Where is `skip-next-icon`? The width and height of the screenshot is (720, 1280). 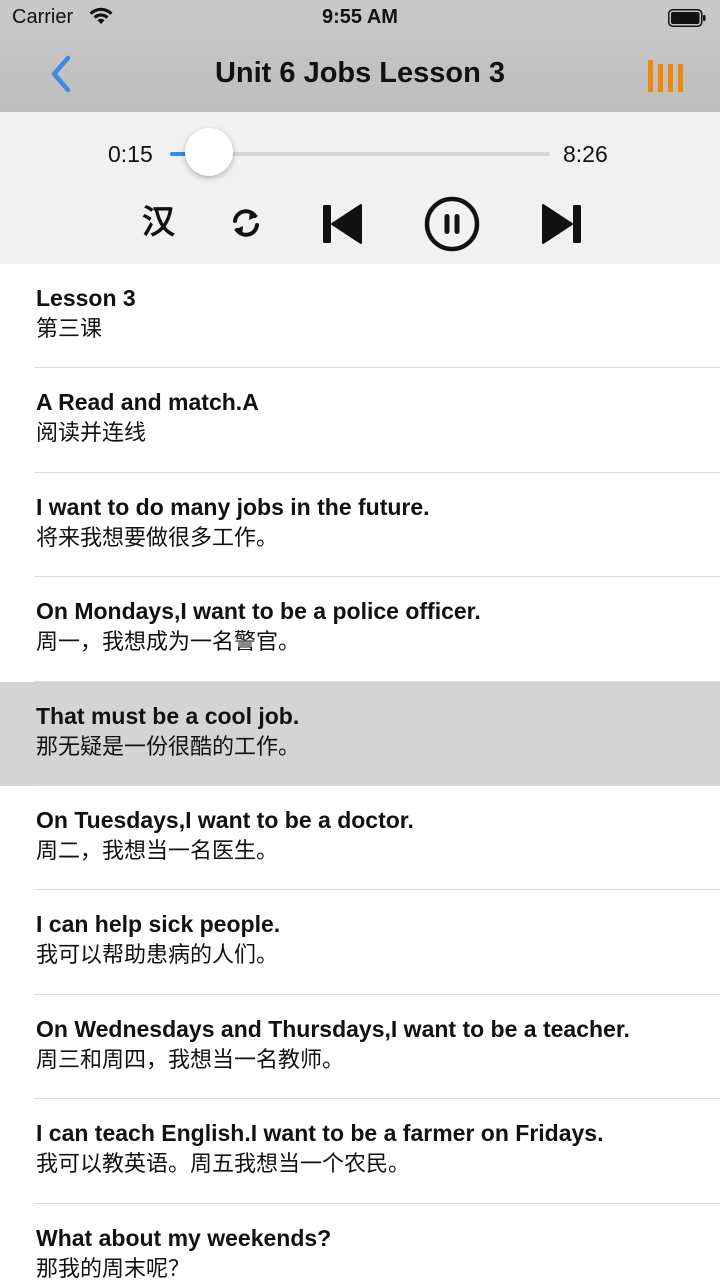
skip-next-icon is located at coordinates (561, 224).